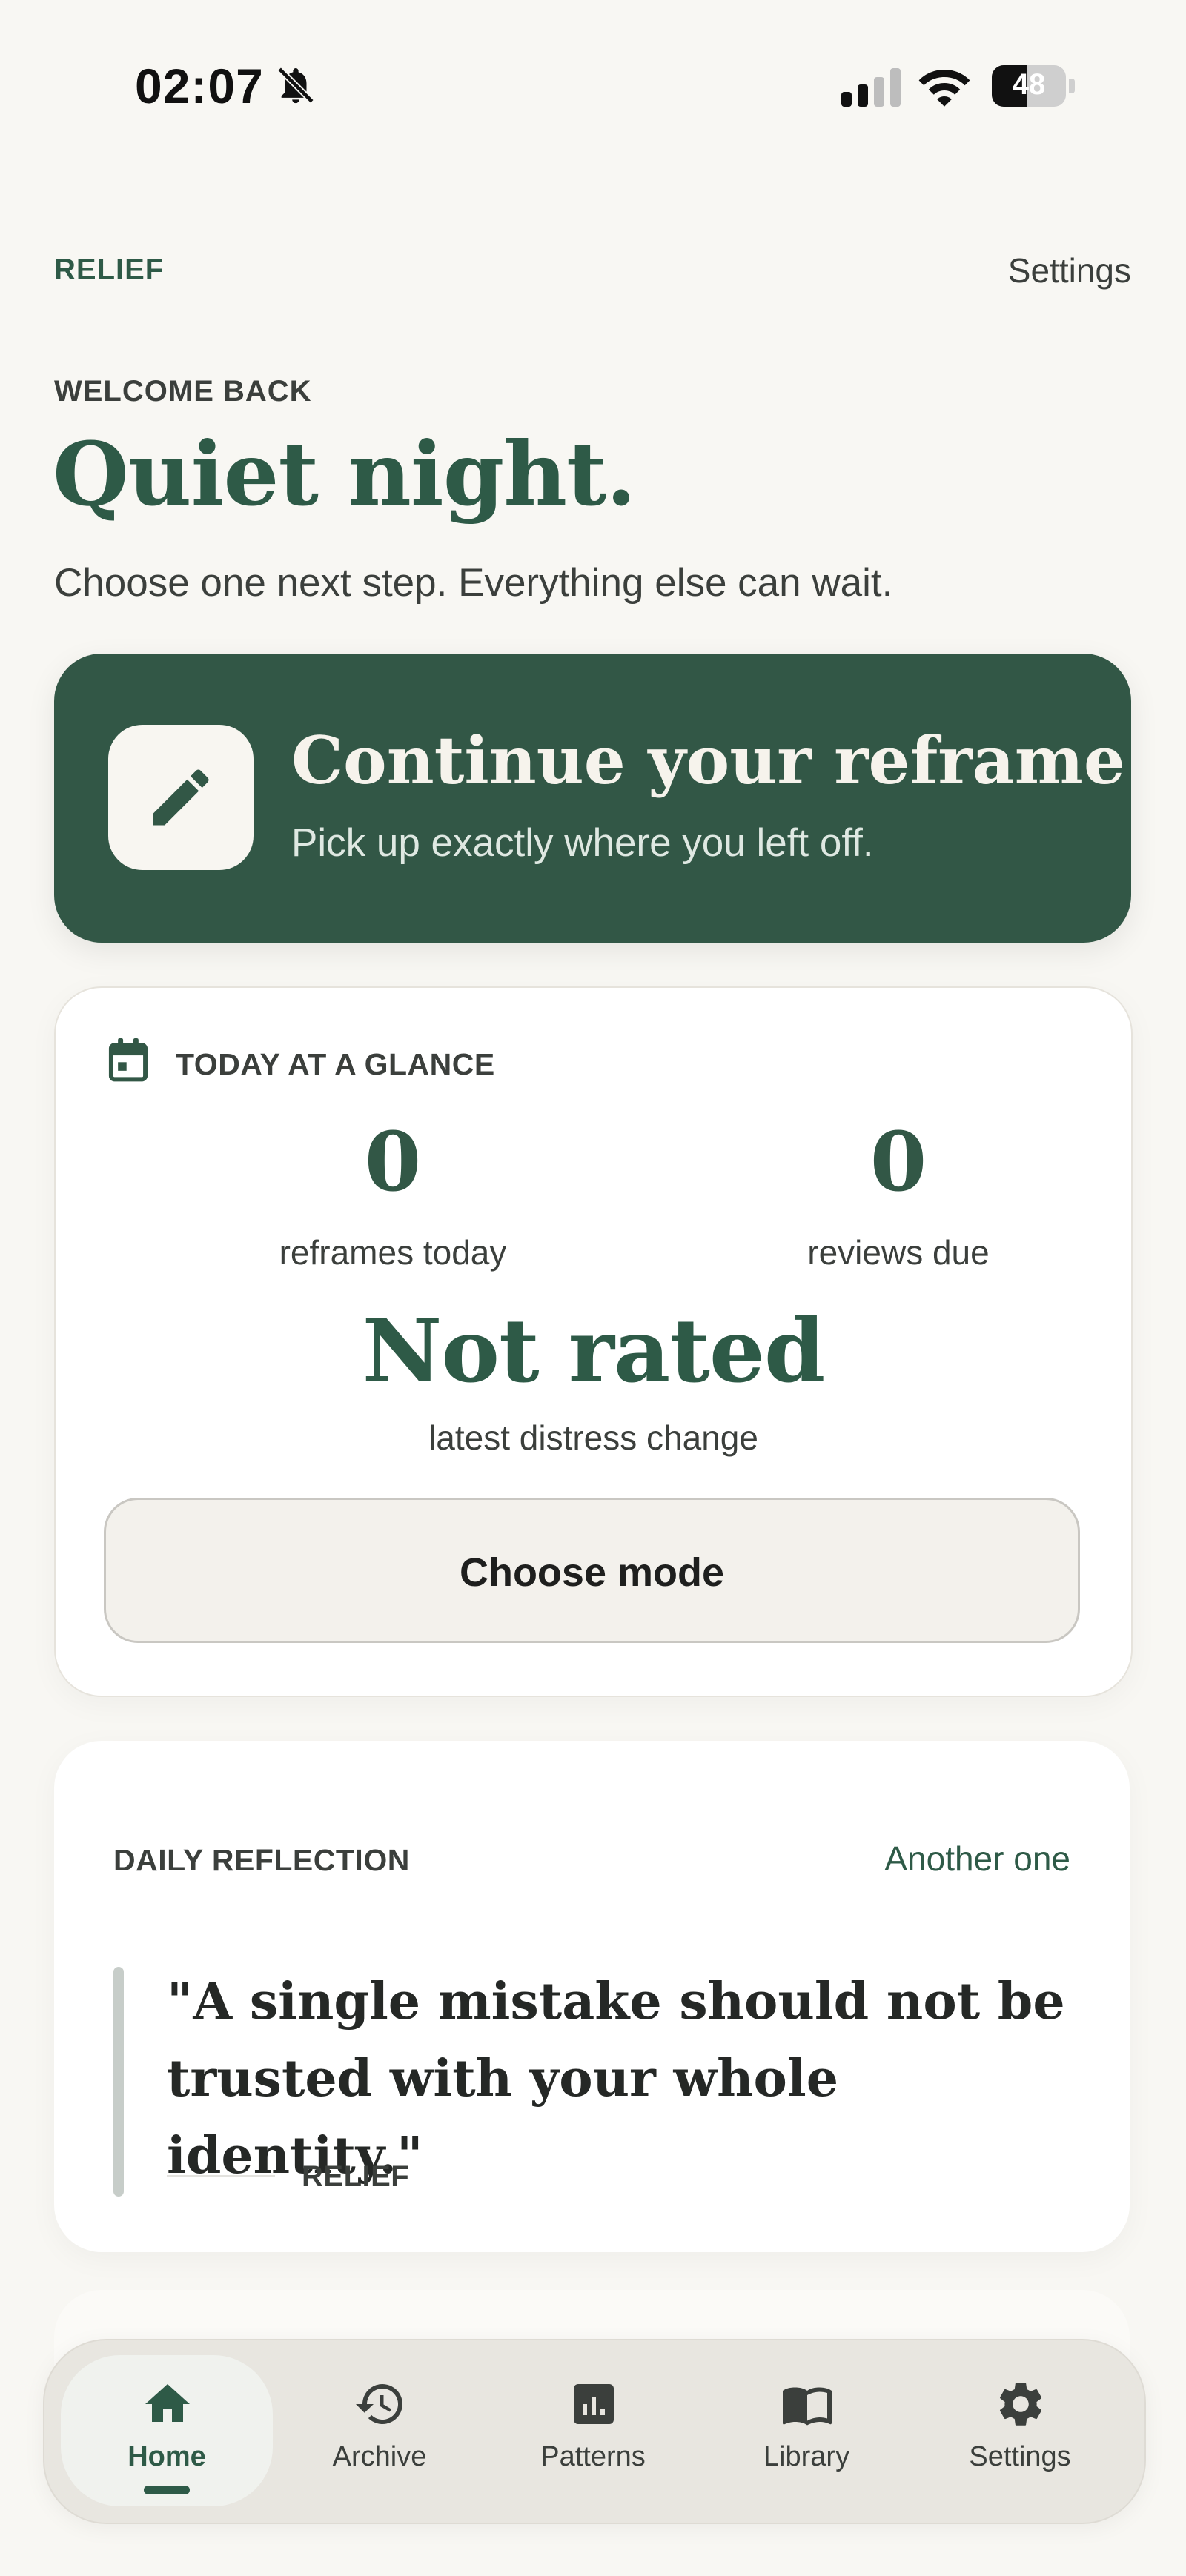  I want to click on cellular-signal-icon, so click(871, 87).